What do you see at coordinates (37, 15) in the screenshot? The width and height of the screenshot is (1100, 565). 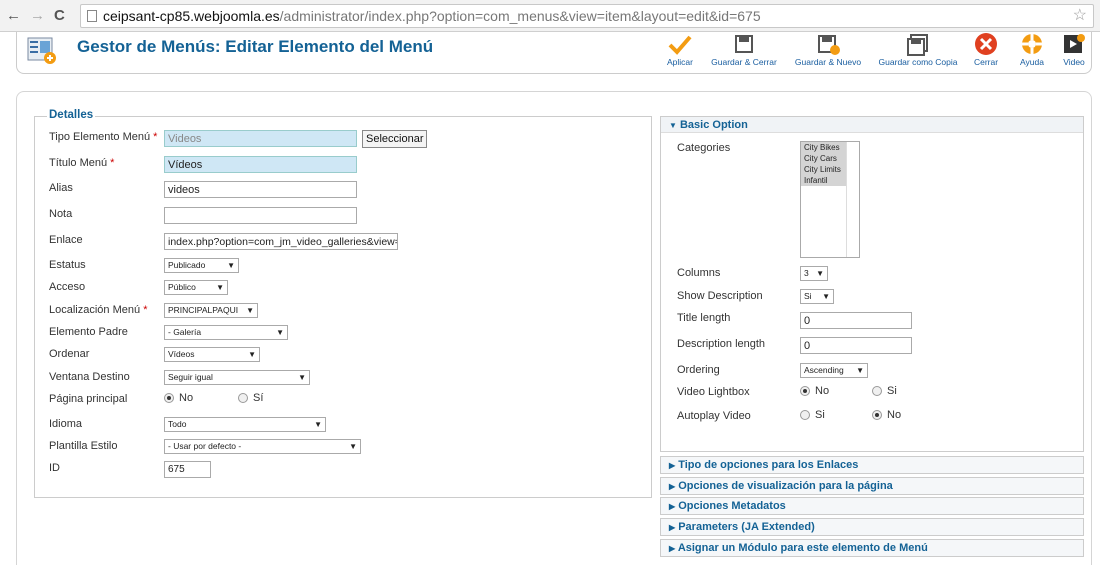 I see `forward-icon: →` at bounding box center [37, 15].